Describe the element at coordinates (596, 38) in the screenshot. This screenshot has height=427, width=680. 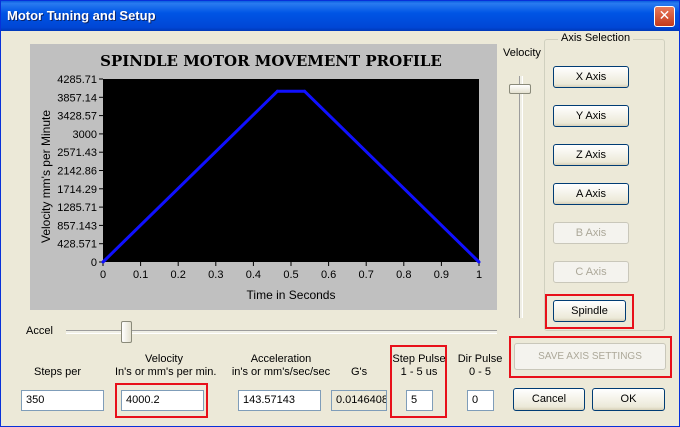
I see `axis-selection-title: Axis Selection` at that location.